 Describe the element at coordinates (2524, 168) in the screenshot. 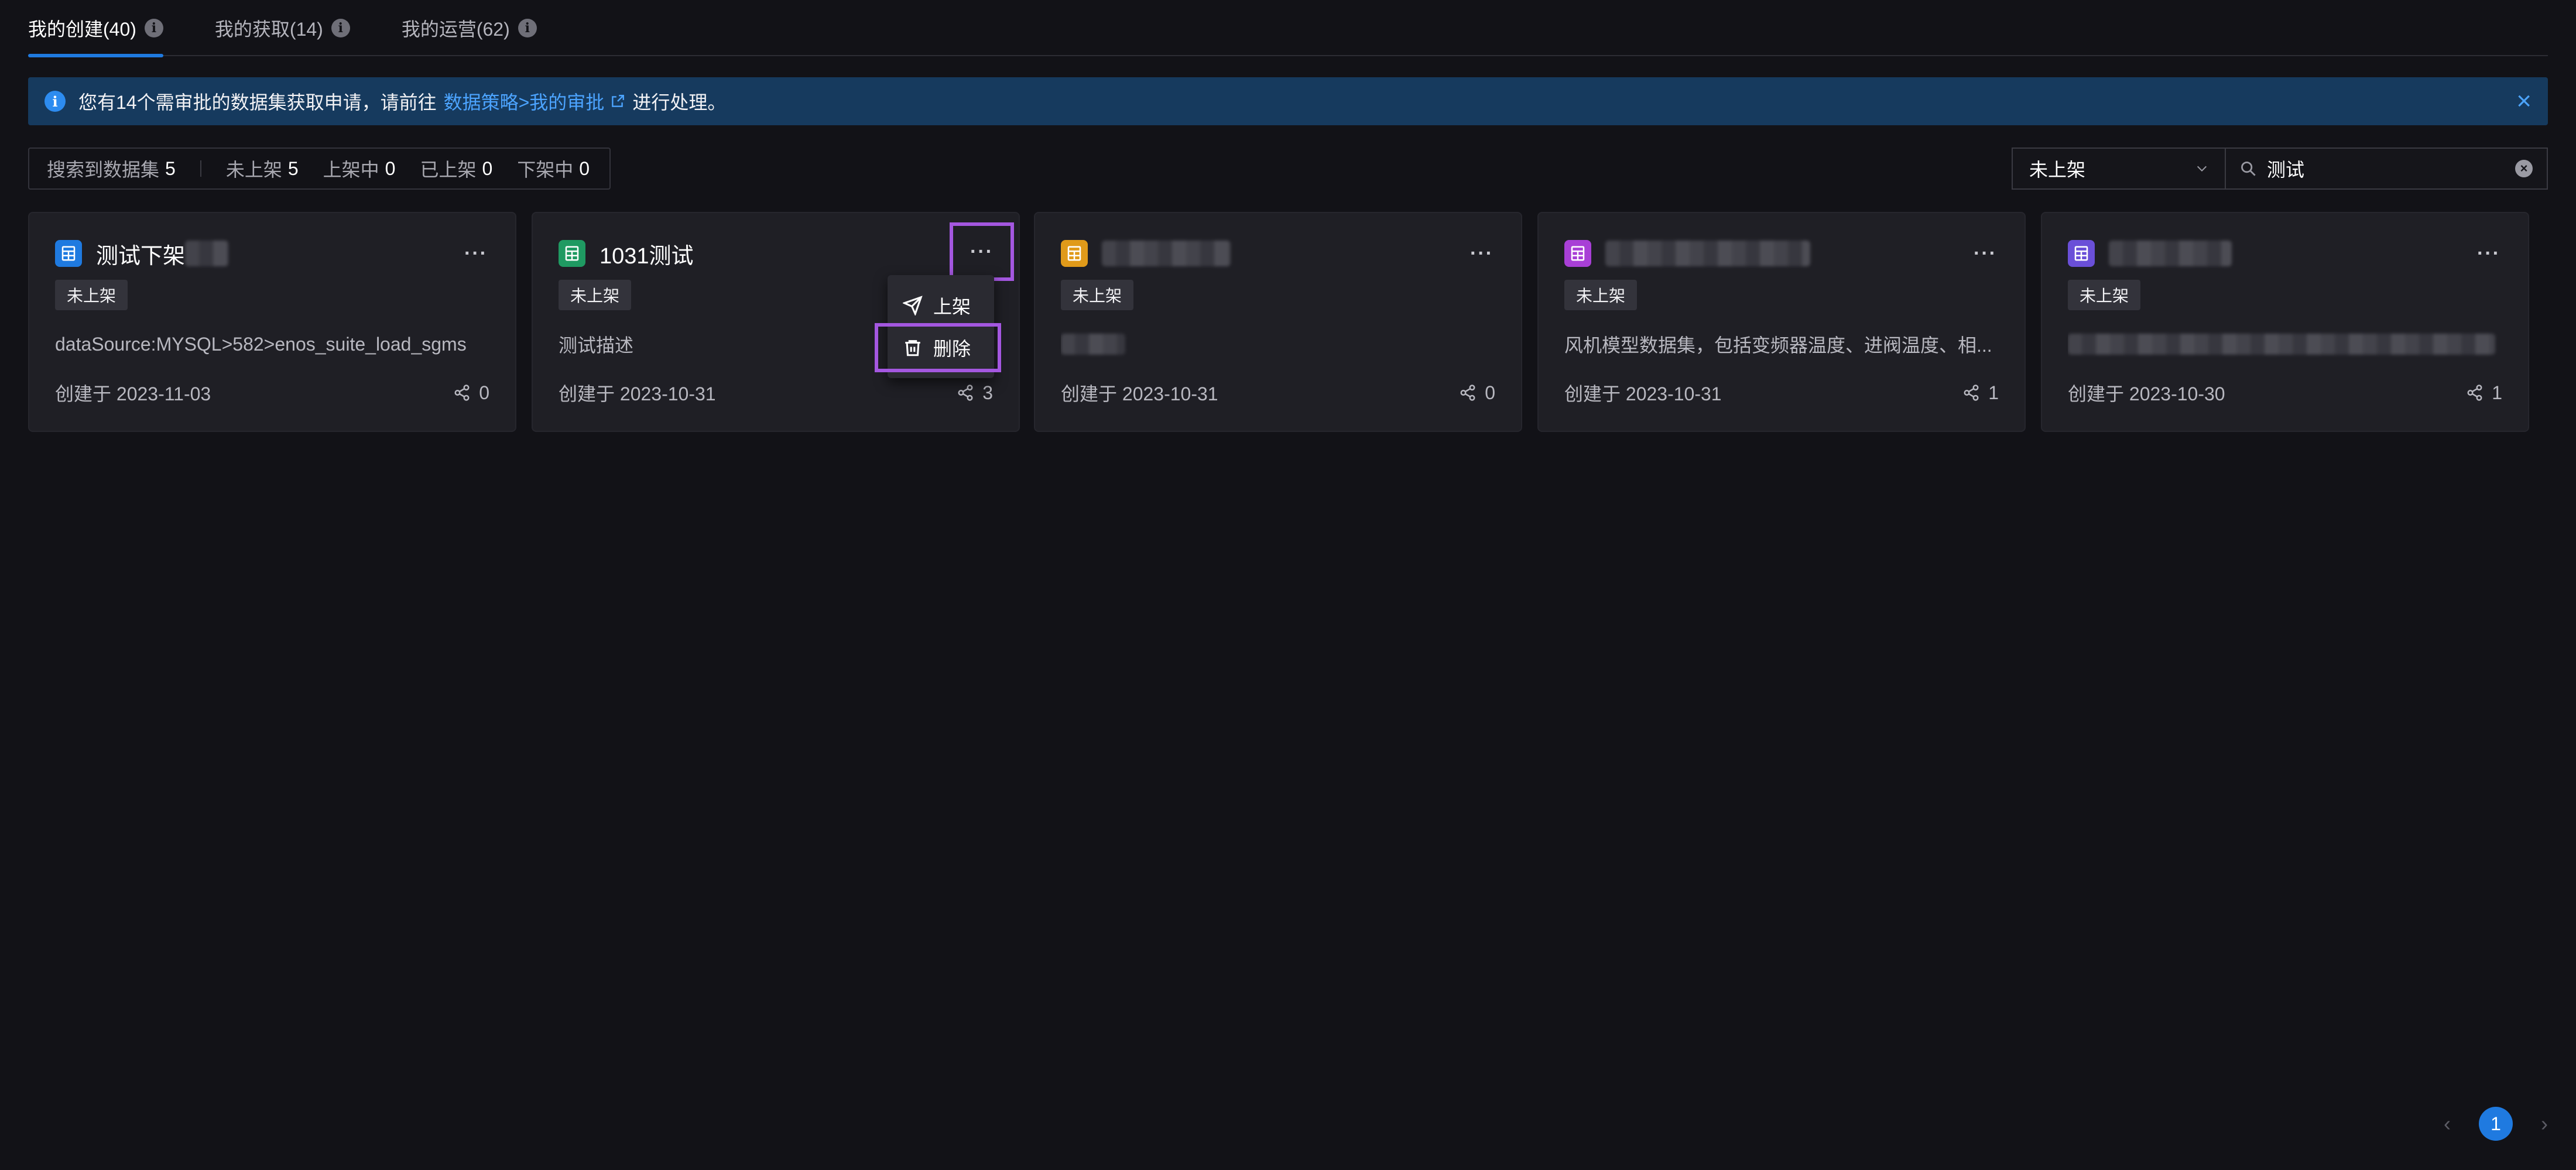

I see `clear-icon: ×` at that location.